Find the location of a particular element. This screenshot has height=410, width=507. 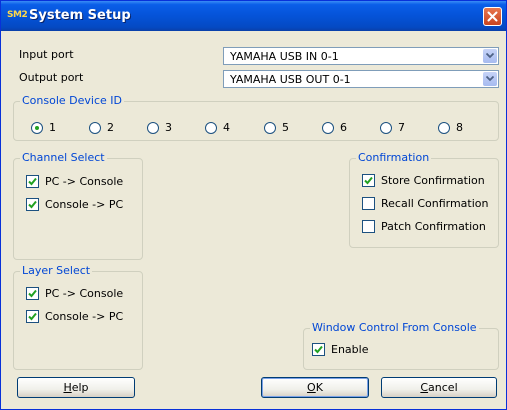

radio-label: 4 is located at coordinates (226, 127).